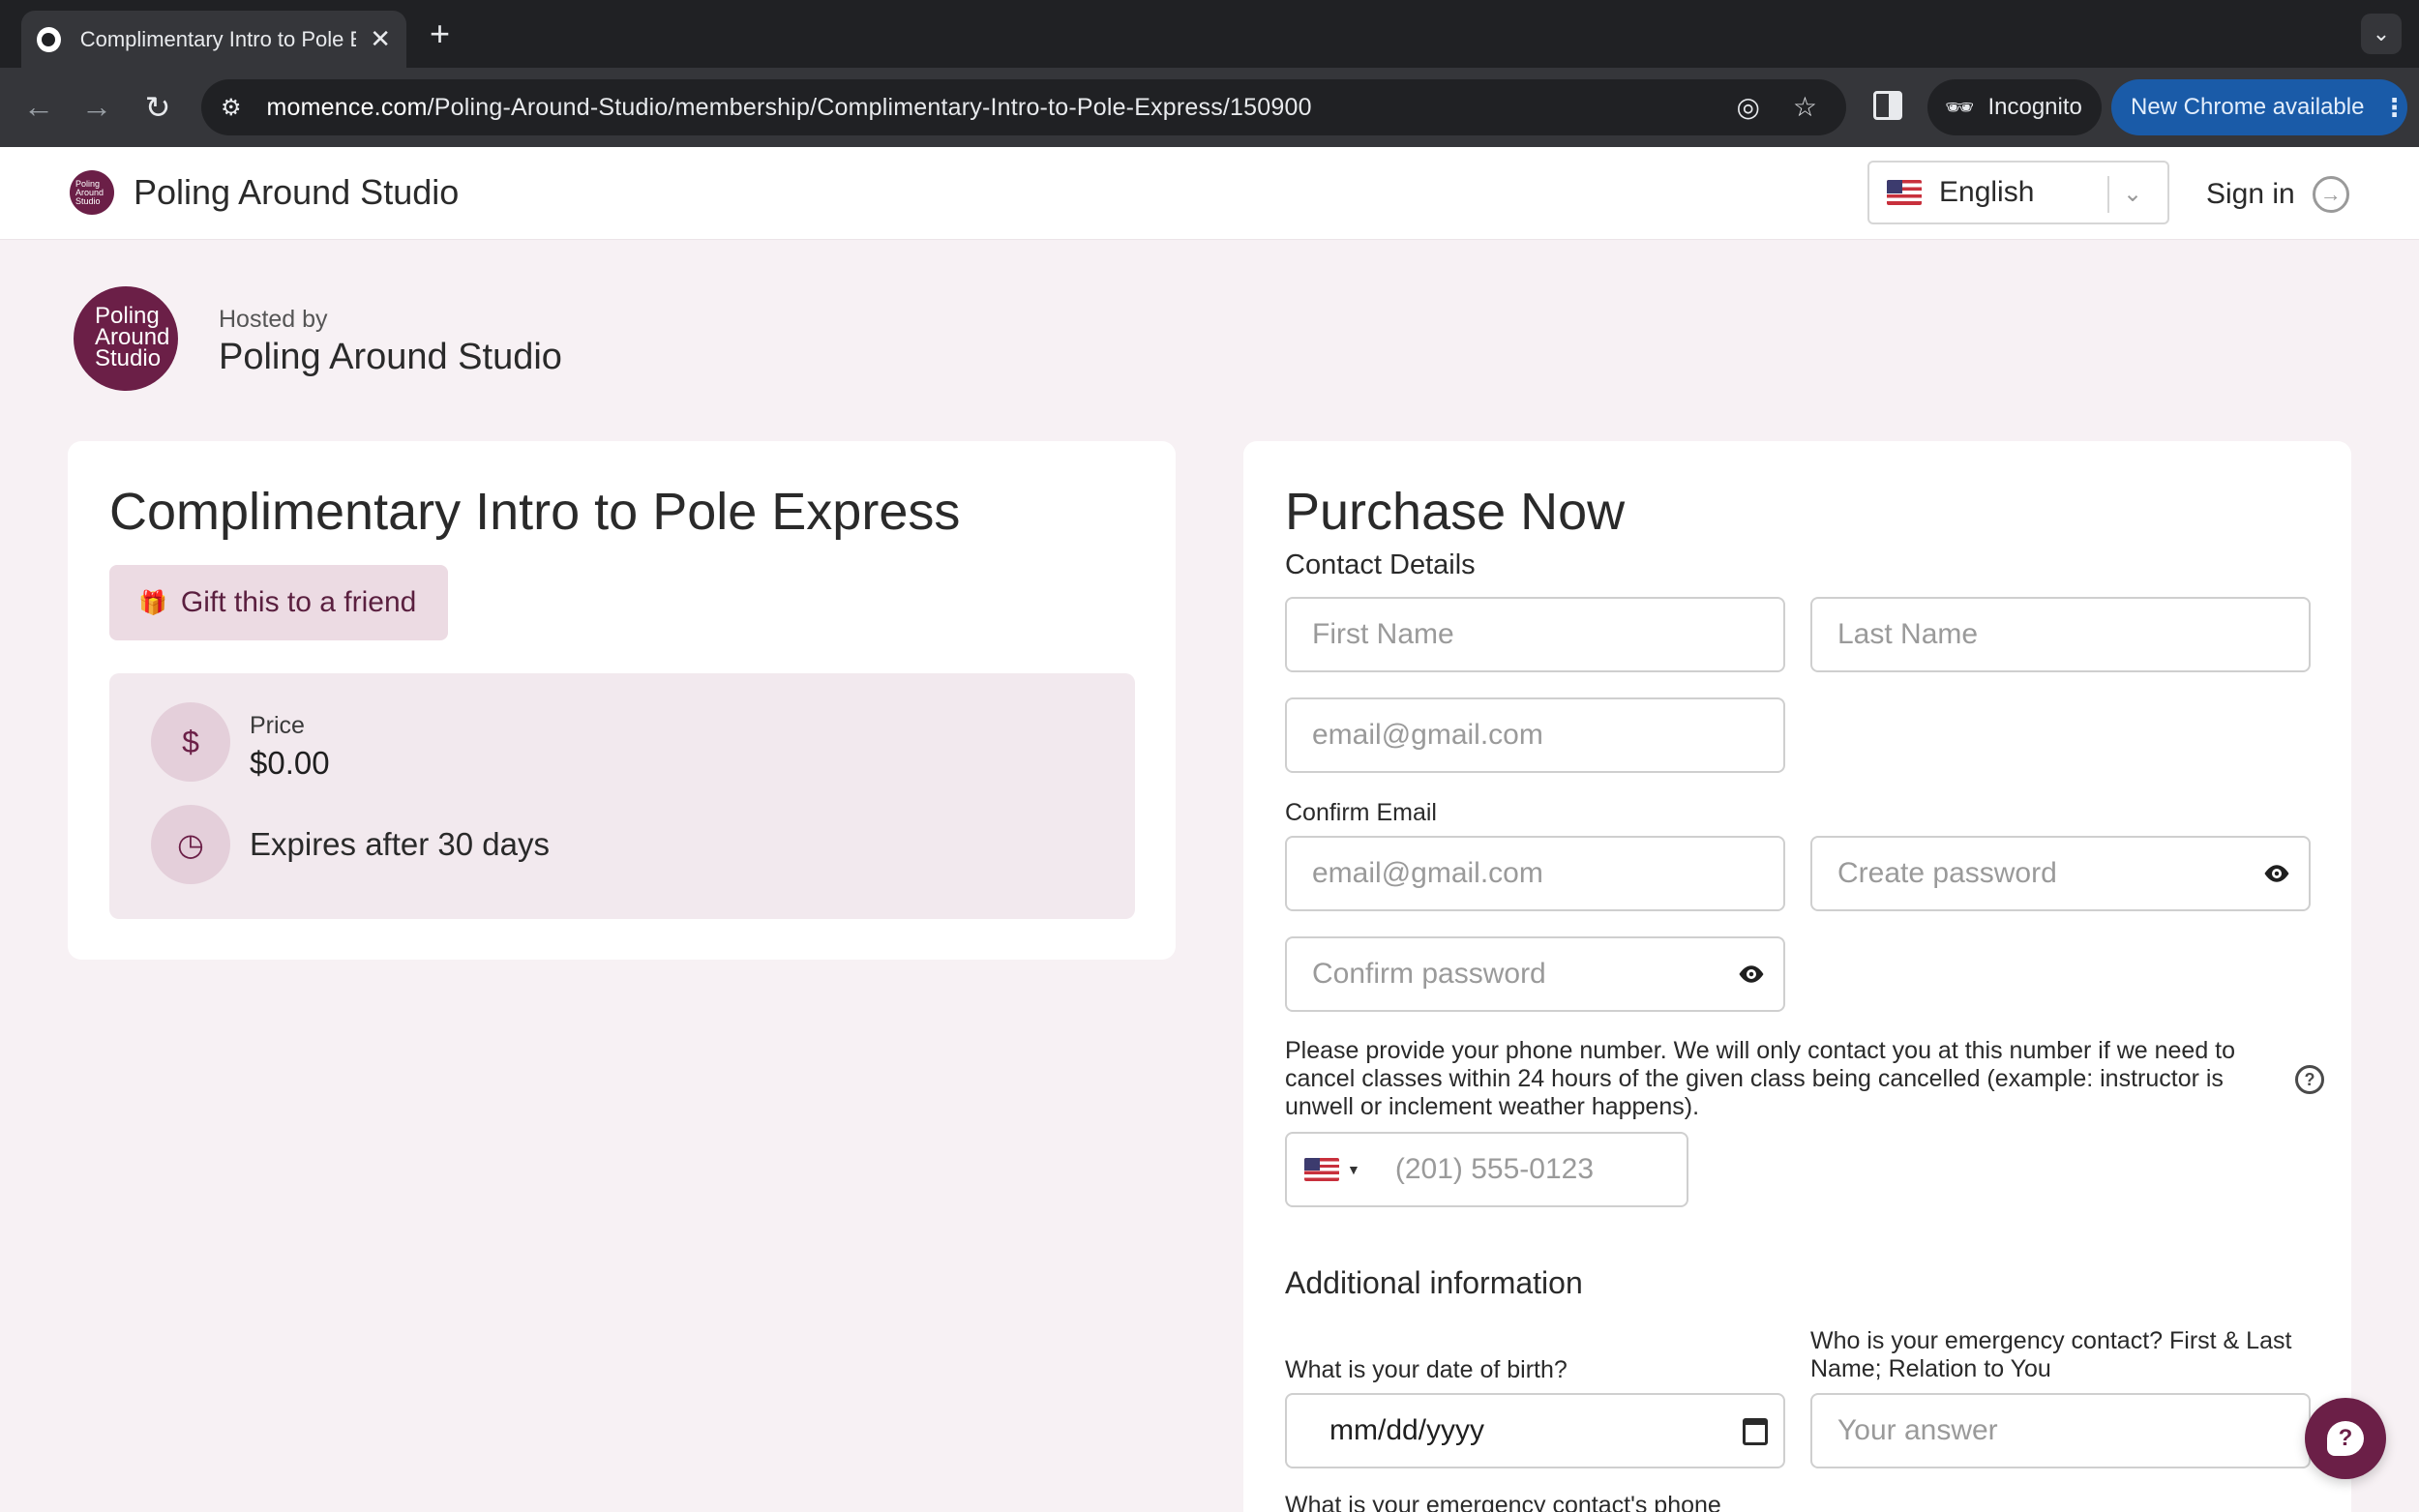 The height and width of the screenshot is (1512, 2419). What do you see at coordinates (190, 845) in the screenshot?
I see `clock-icon: ◷` at bounding box center [190, 845].